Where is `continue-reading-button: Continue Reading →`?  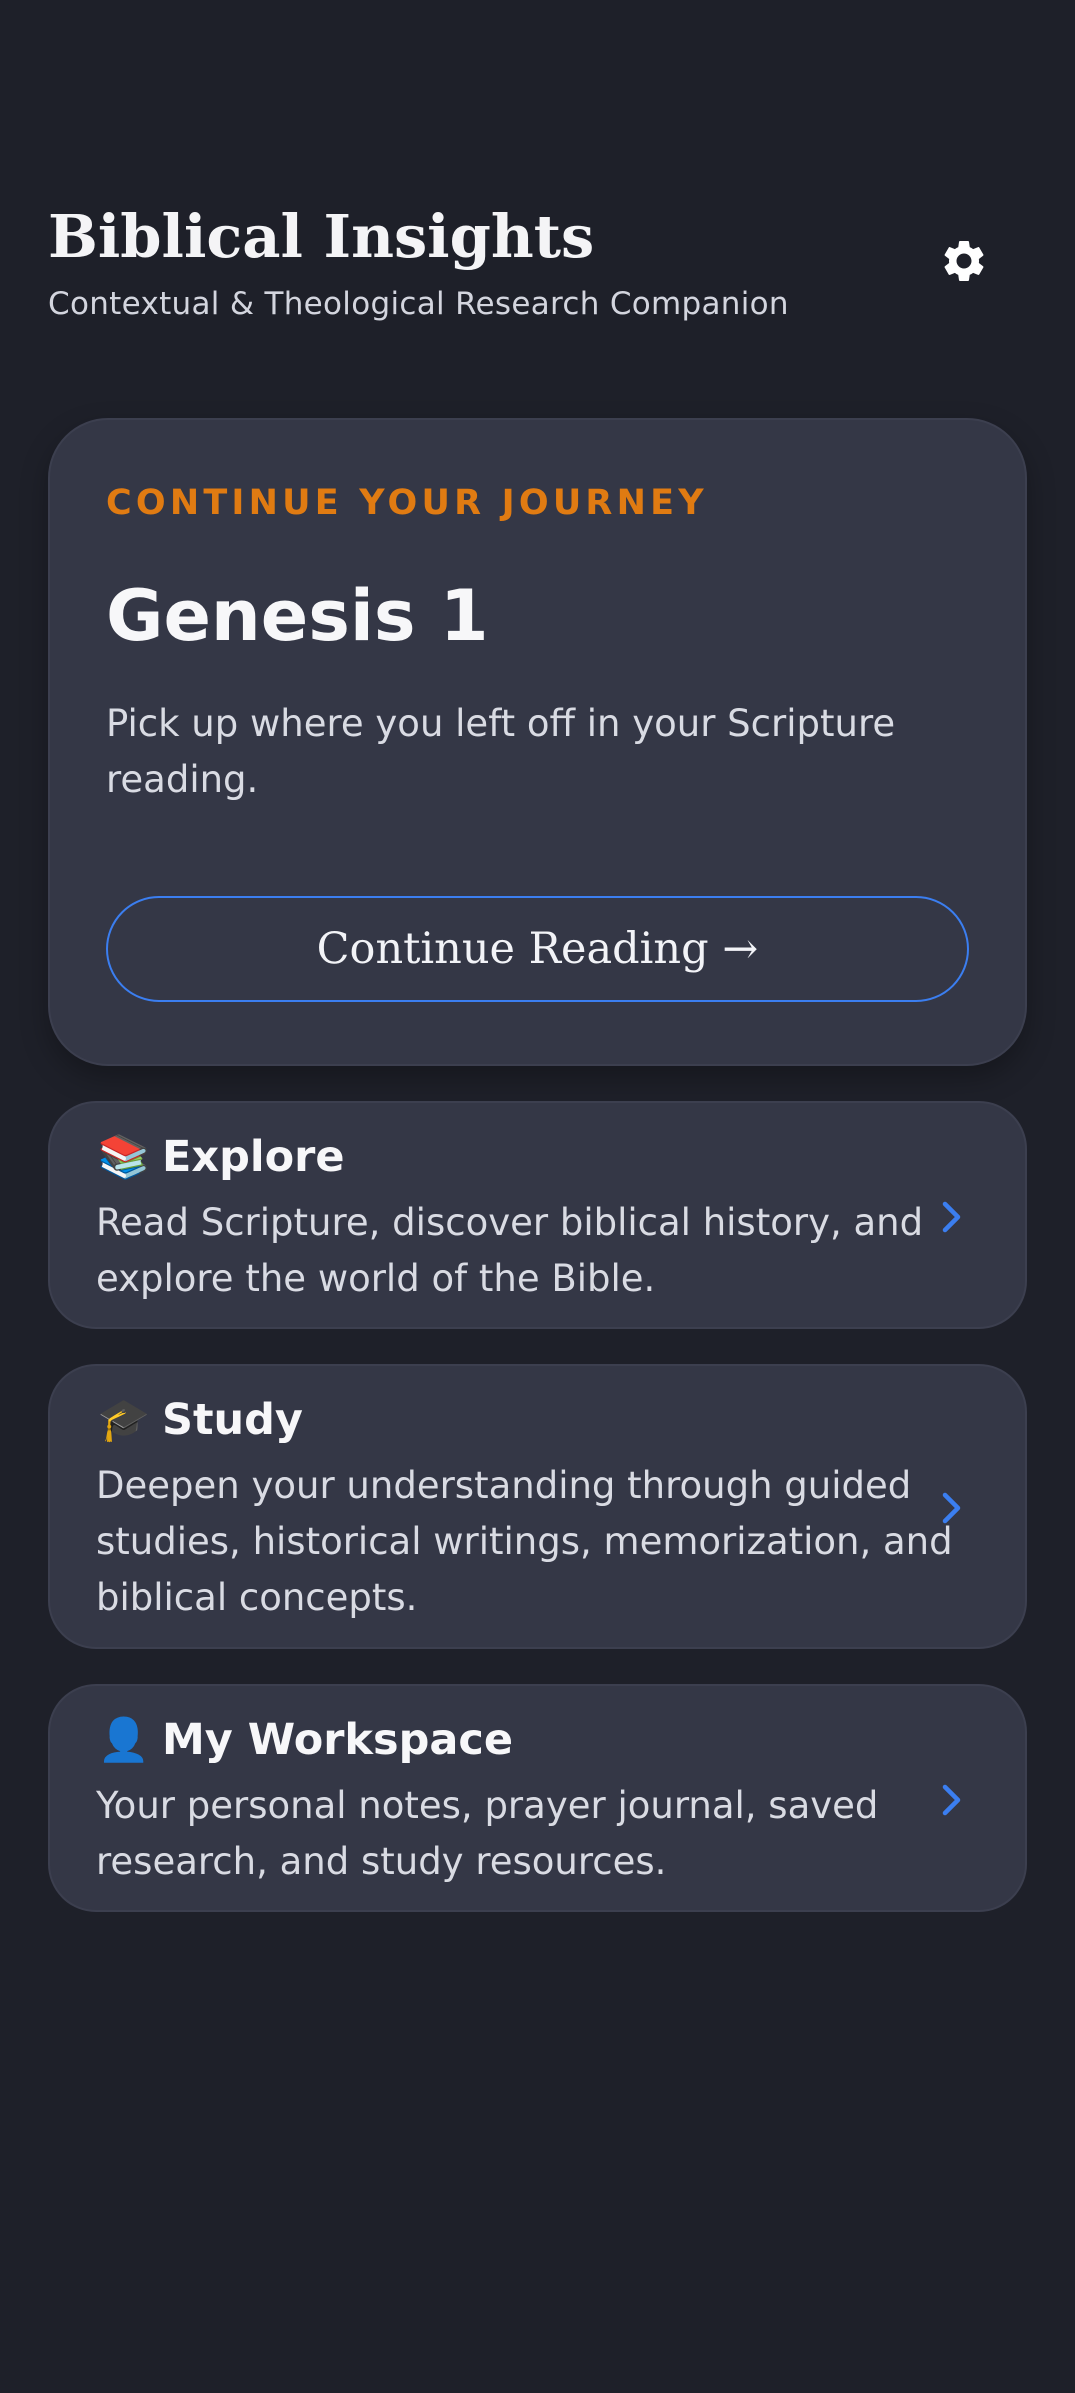 continue-reading-button: Continue Reading → is located at coordinates (537, 949).